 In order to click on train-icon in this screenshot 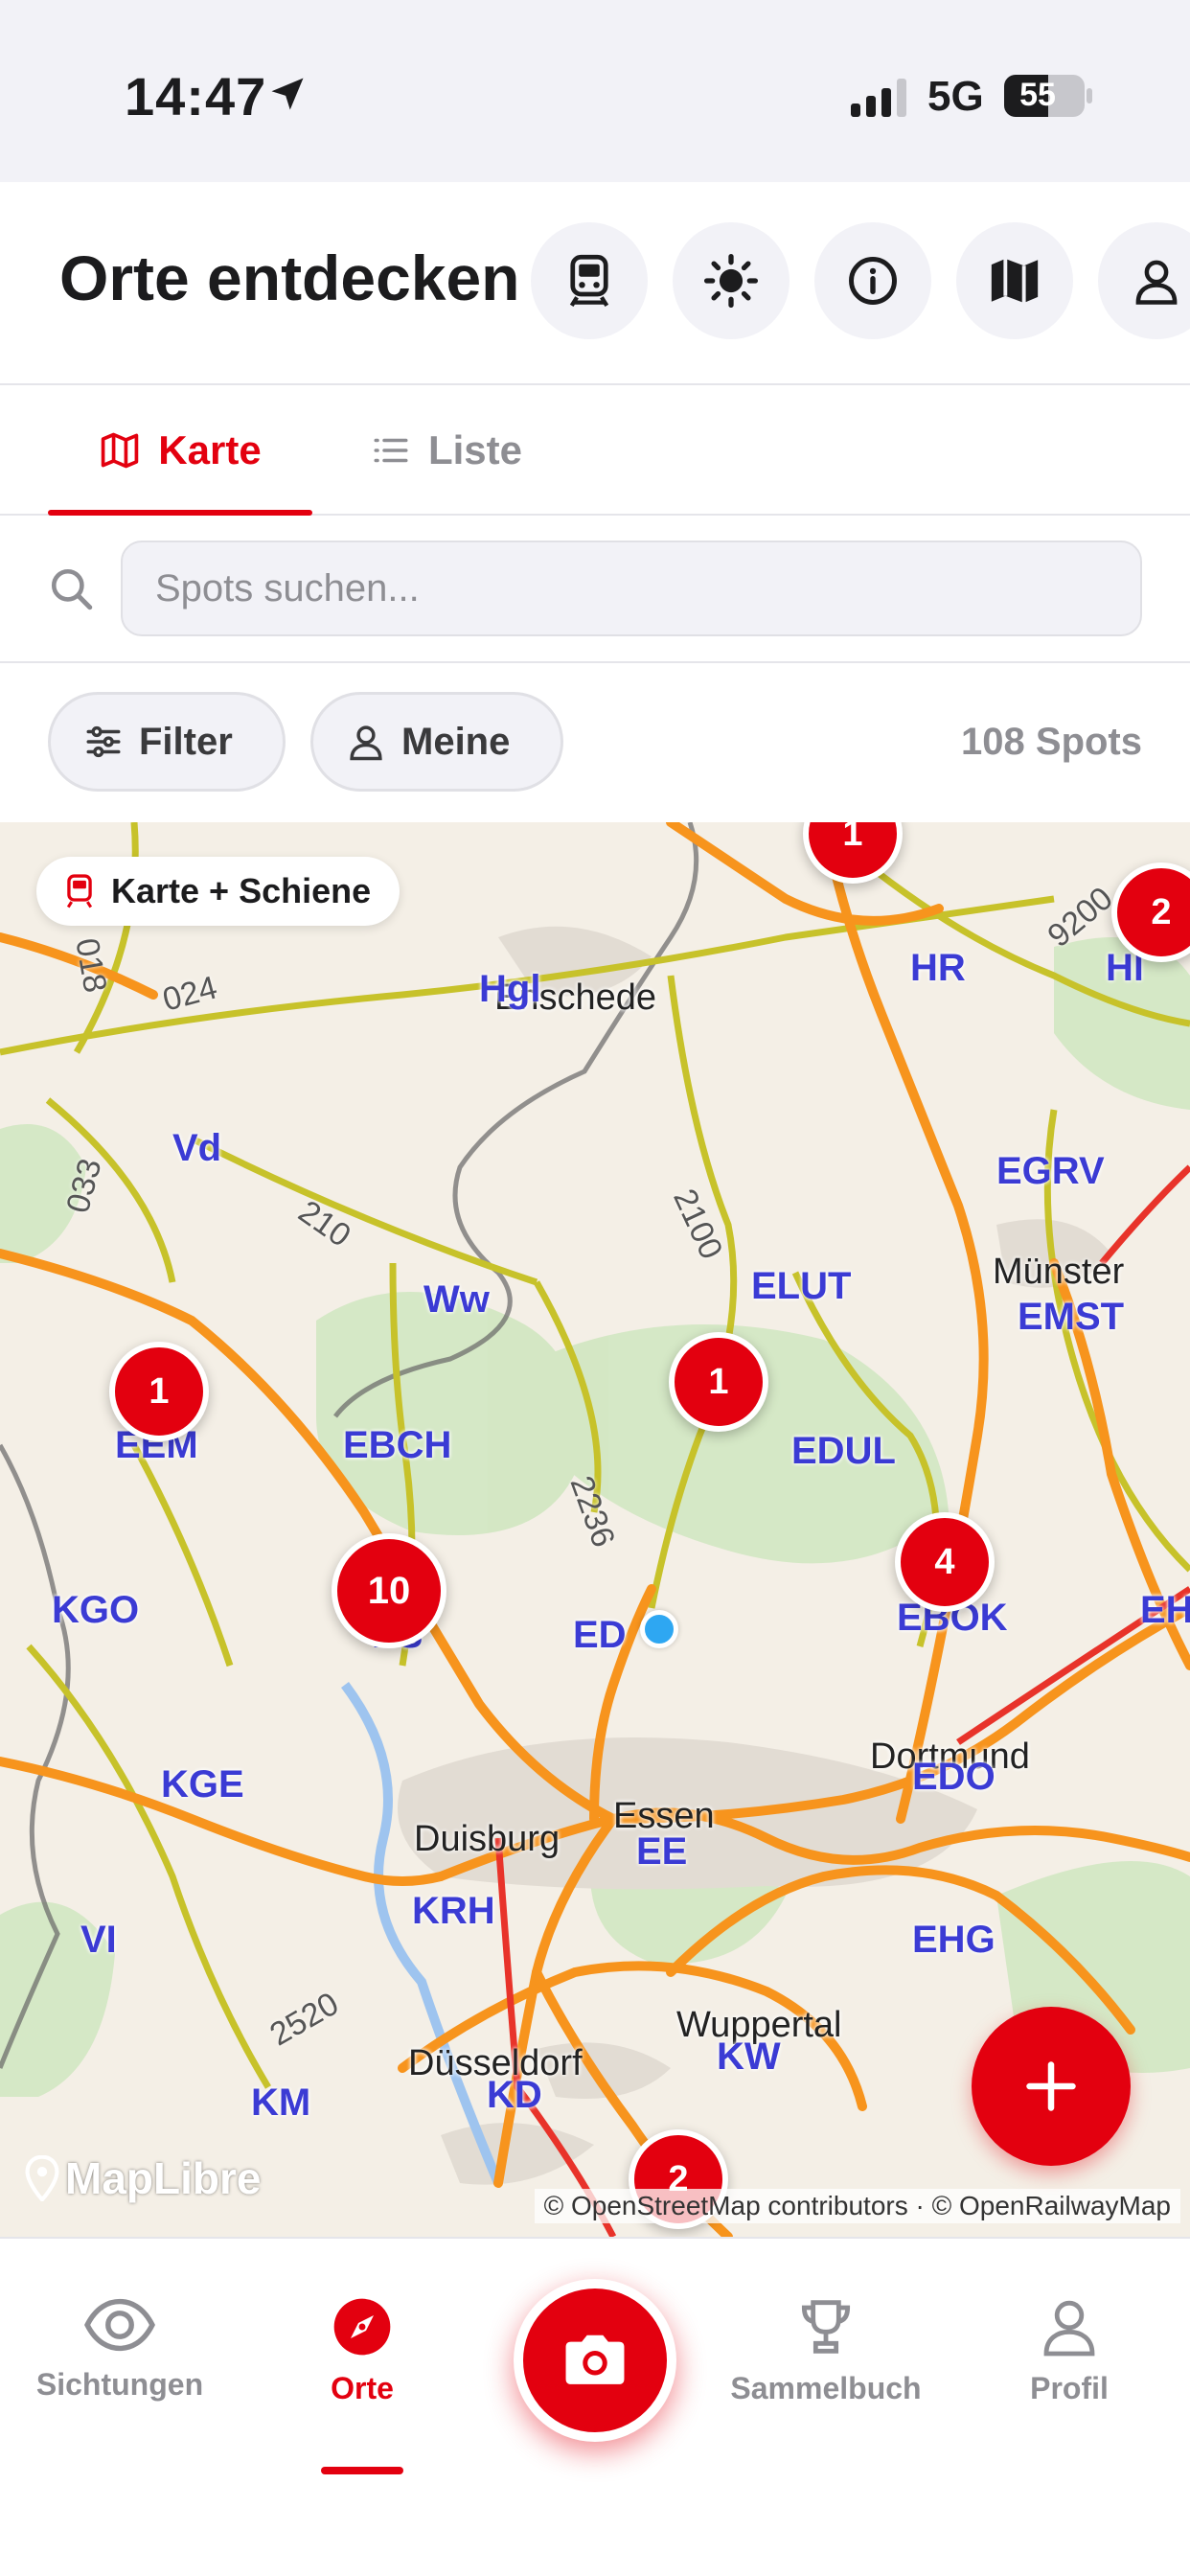, I will do `click(589, 280)`.